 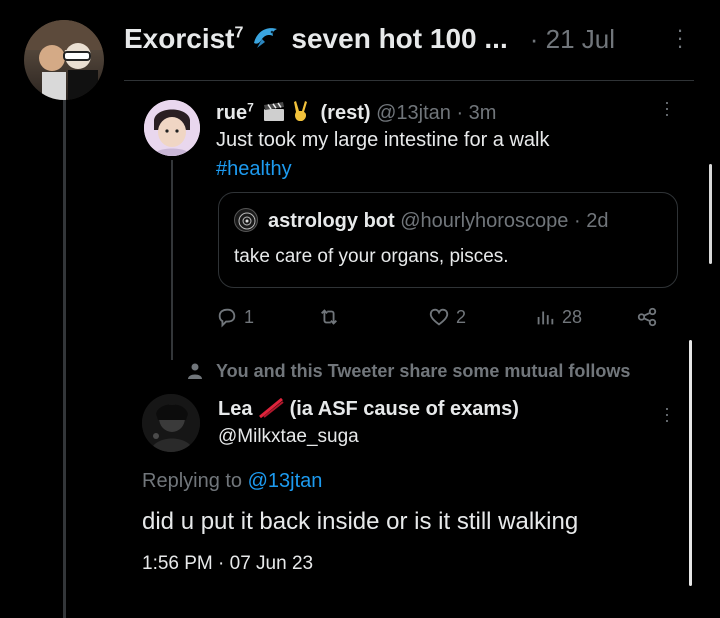 I want to click on main-tweet-header: Exorcist7 seven hot 100 ... · 21 Jul, so click(x=369, y=39).